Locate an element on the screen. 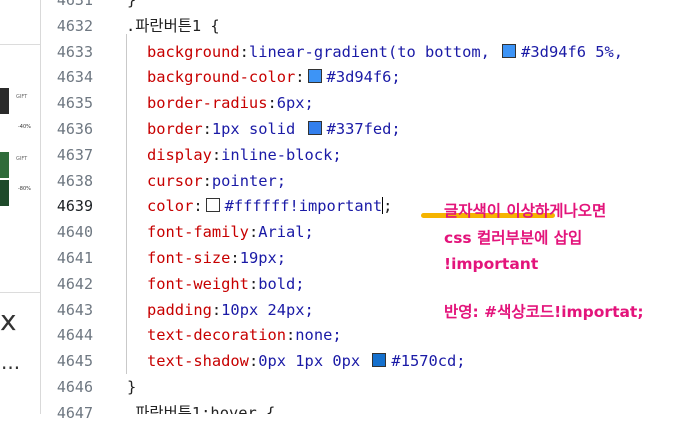  code-line: font-size:19px; is located at coordinates (216, 258).